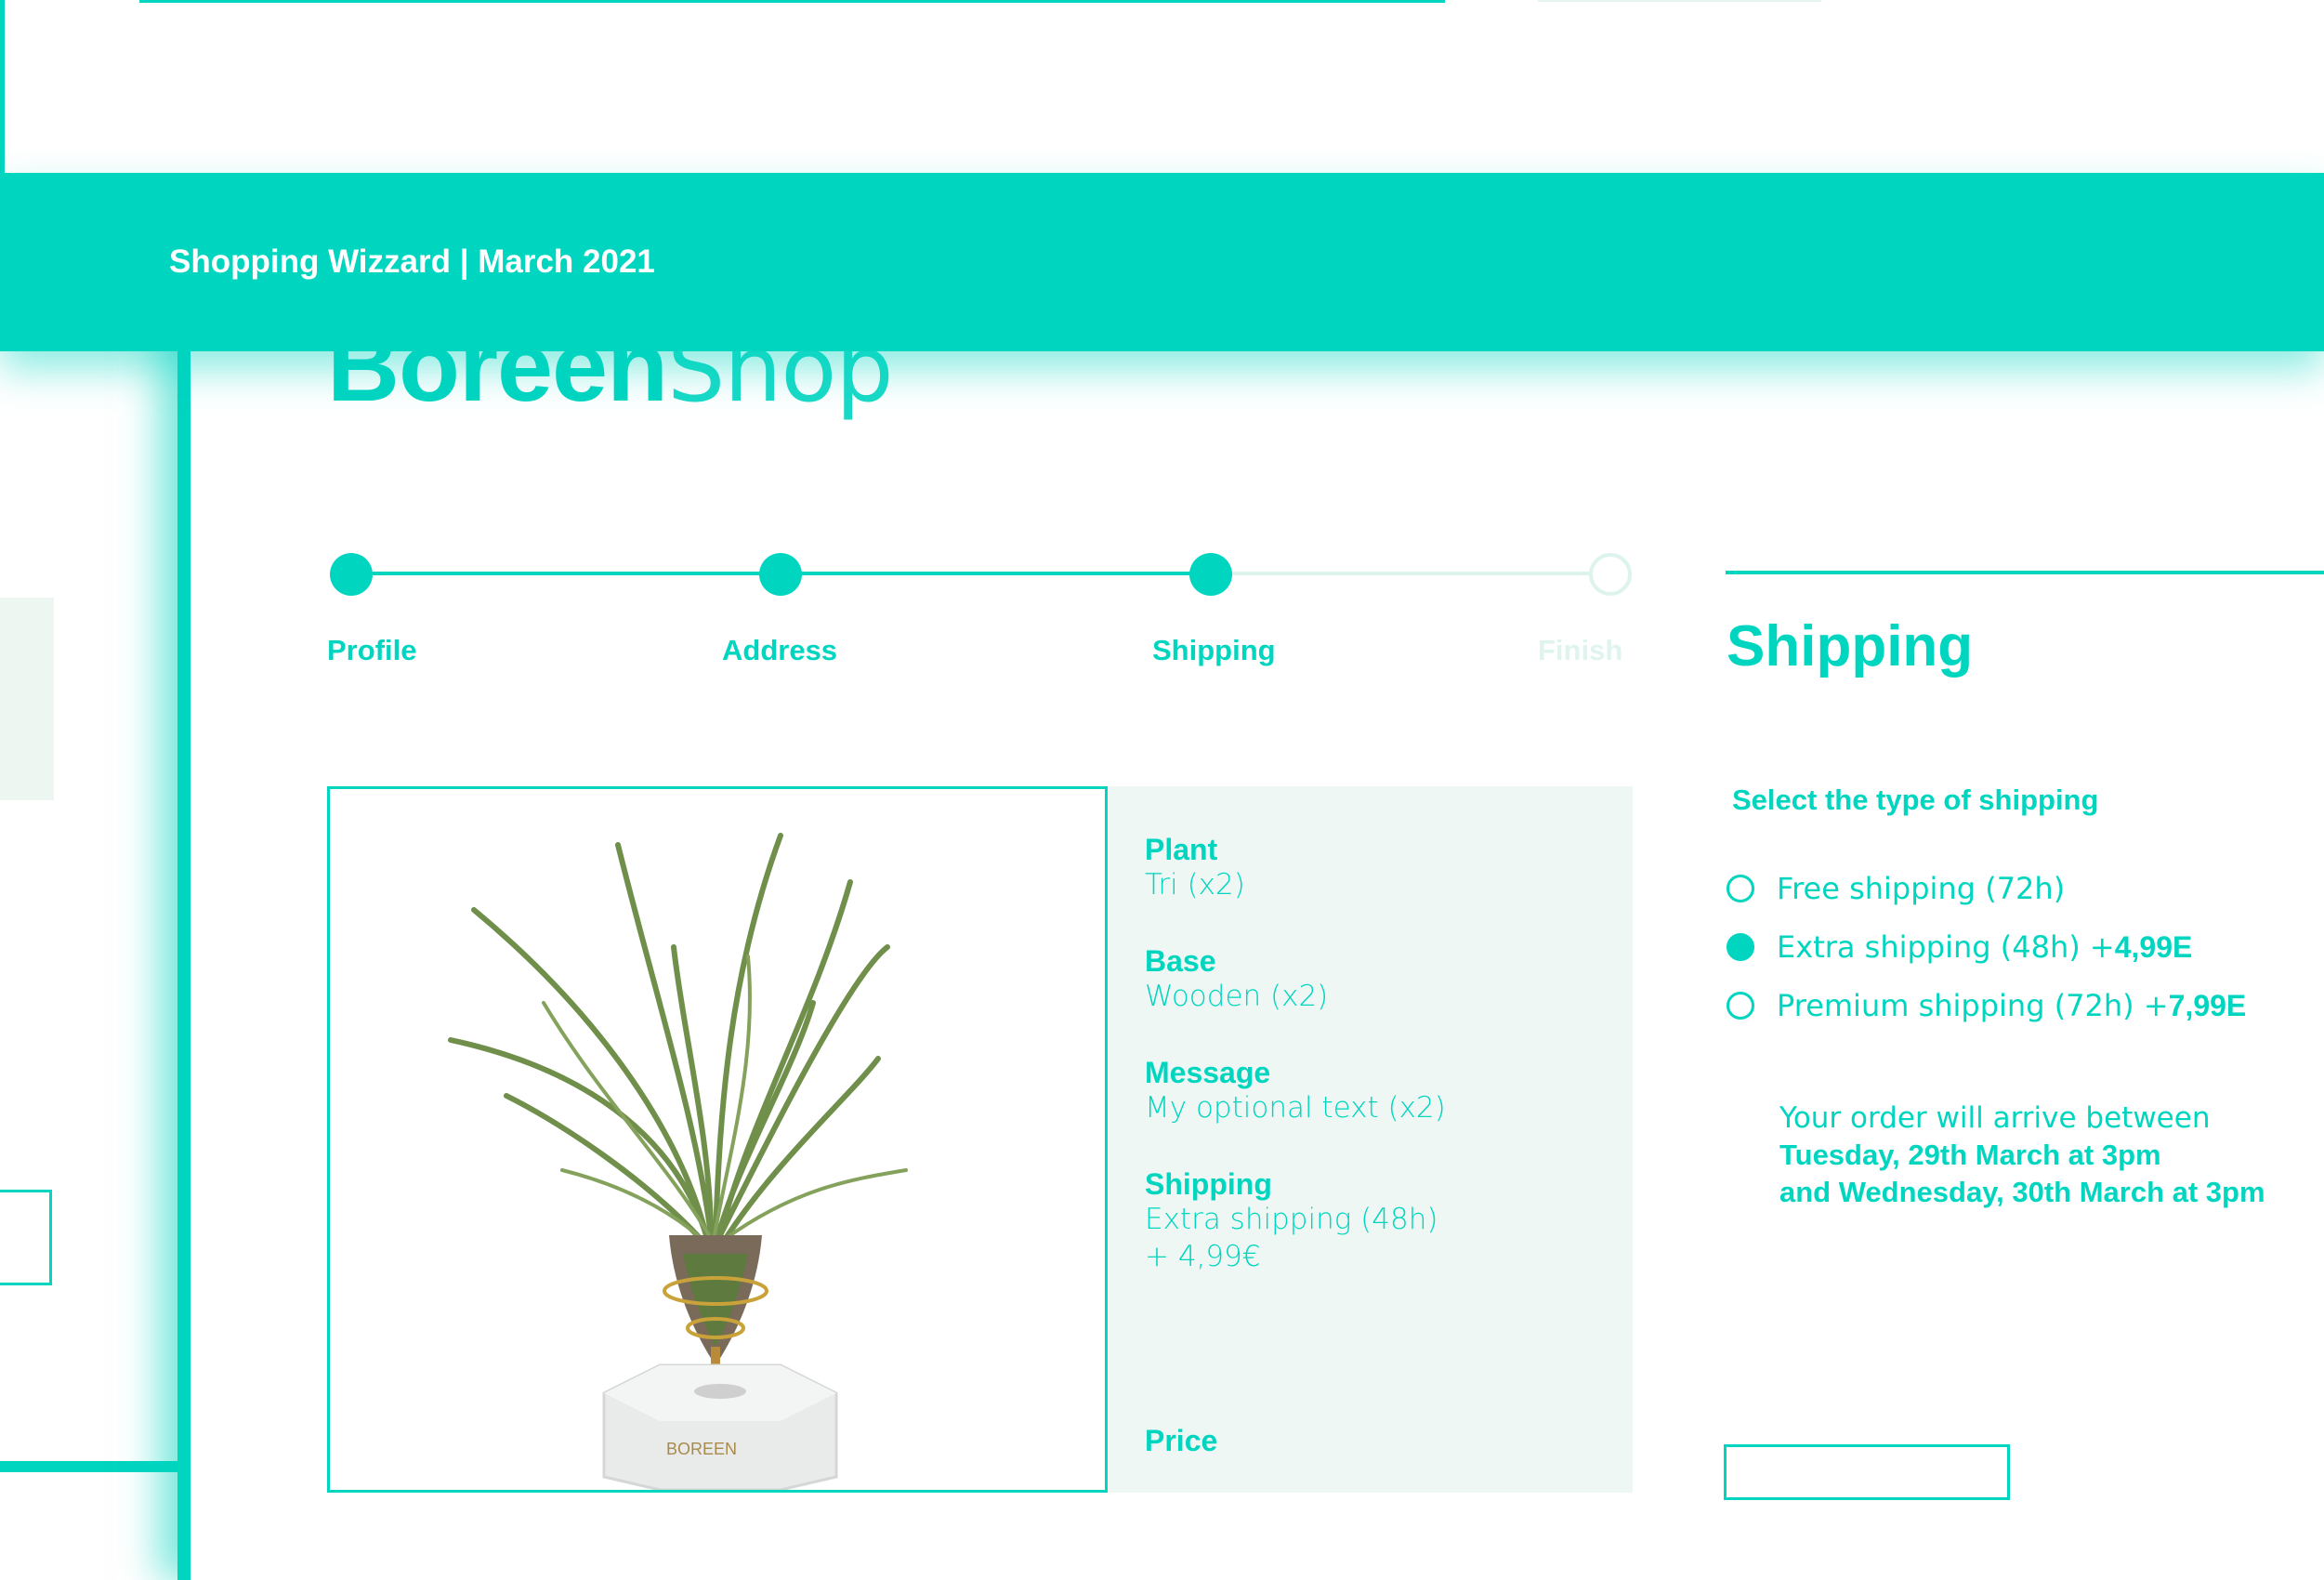 The height and width of the screenshot is (1580, 2324). I want to click on shipping-option-price: 4,99E, so click(2153, 946).